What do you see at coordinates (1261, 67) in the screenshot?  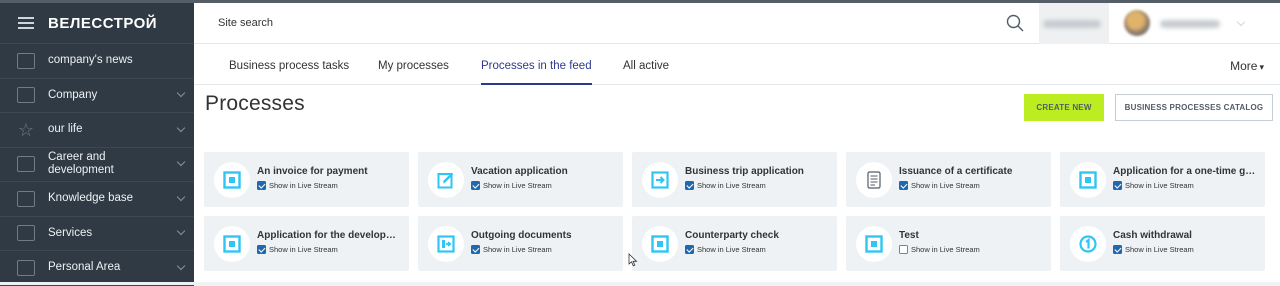 I see `caret-down-icon: ▾` at bounding box center [1261, 67].